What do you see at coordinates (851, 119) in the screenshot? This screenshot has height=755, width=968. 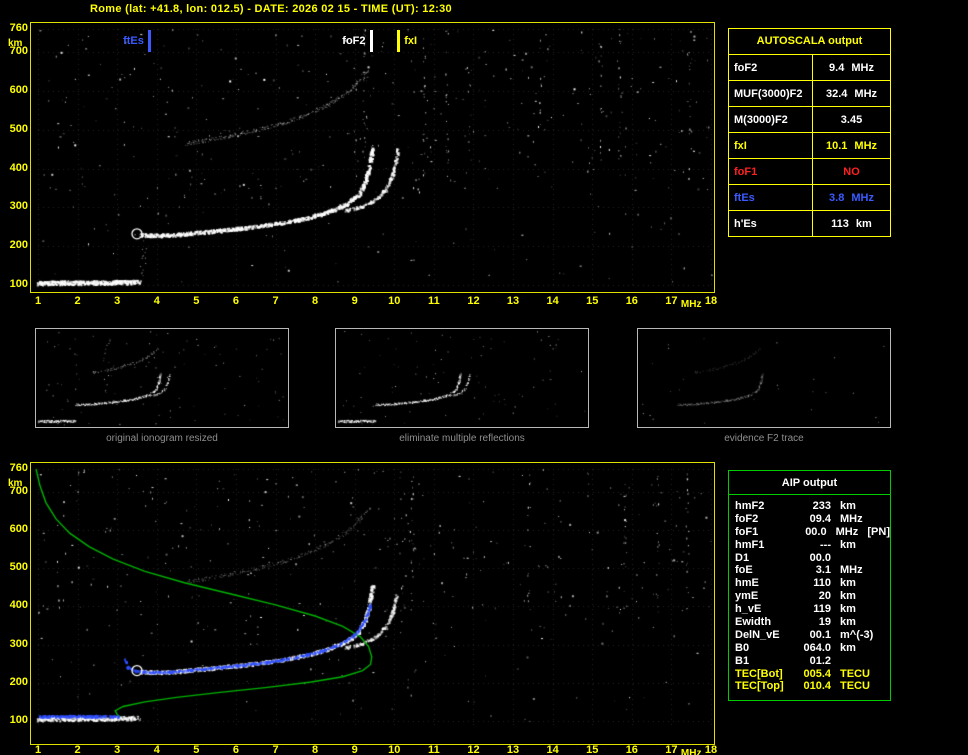 I see `value-number: 3.45` at bounding box center [851, 119].